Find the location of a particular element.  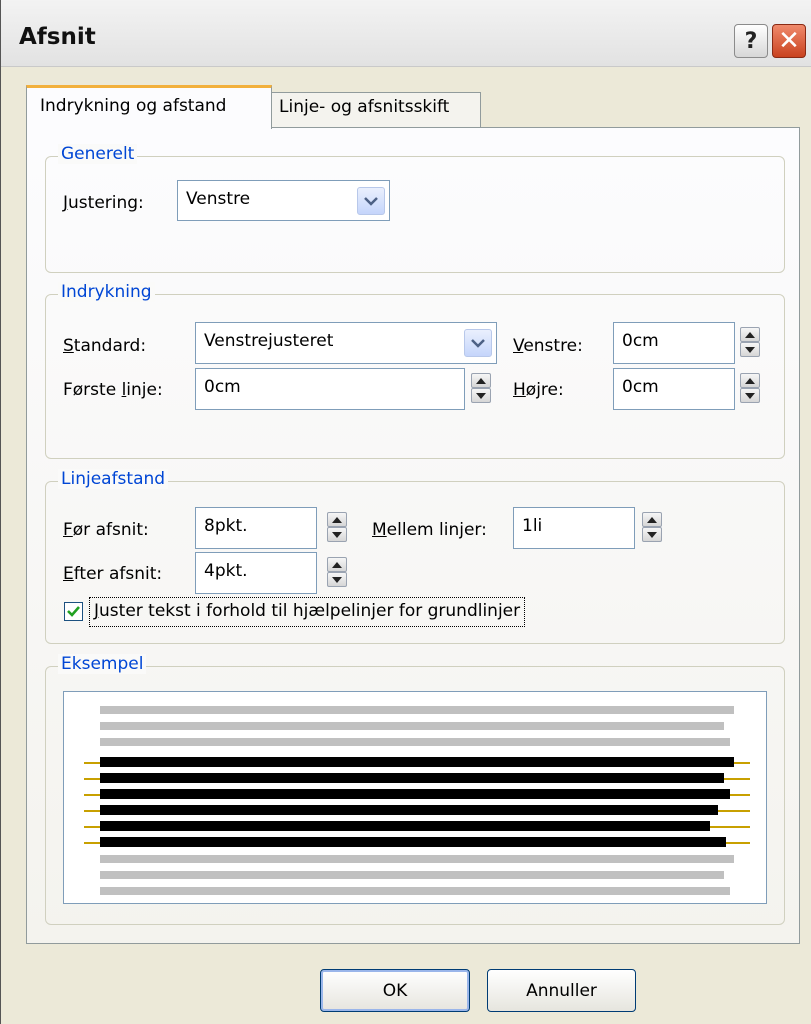

general-group: Generelt is located at coordinates (415, 208).